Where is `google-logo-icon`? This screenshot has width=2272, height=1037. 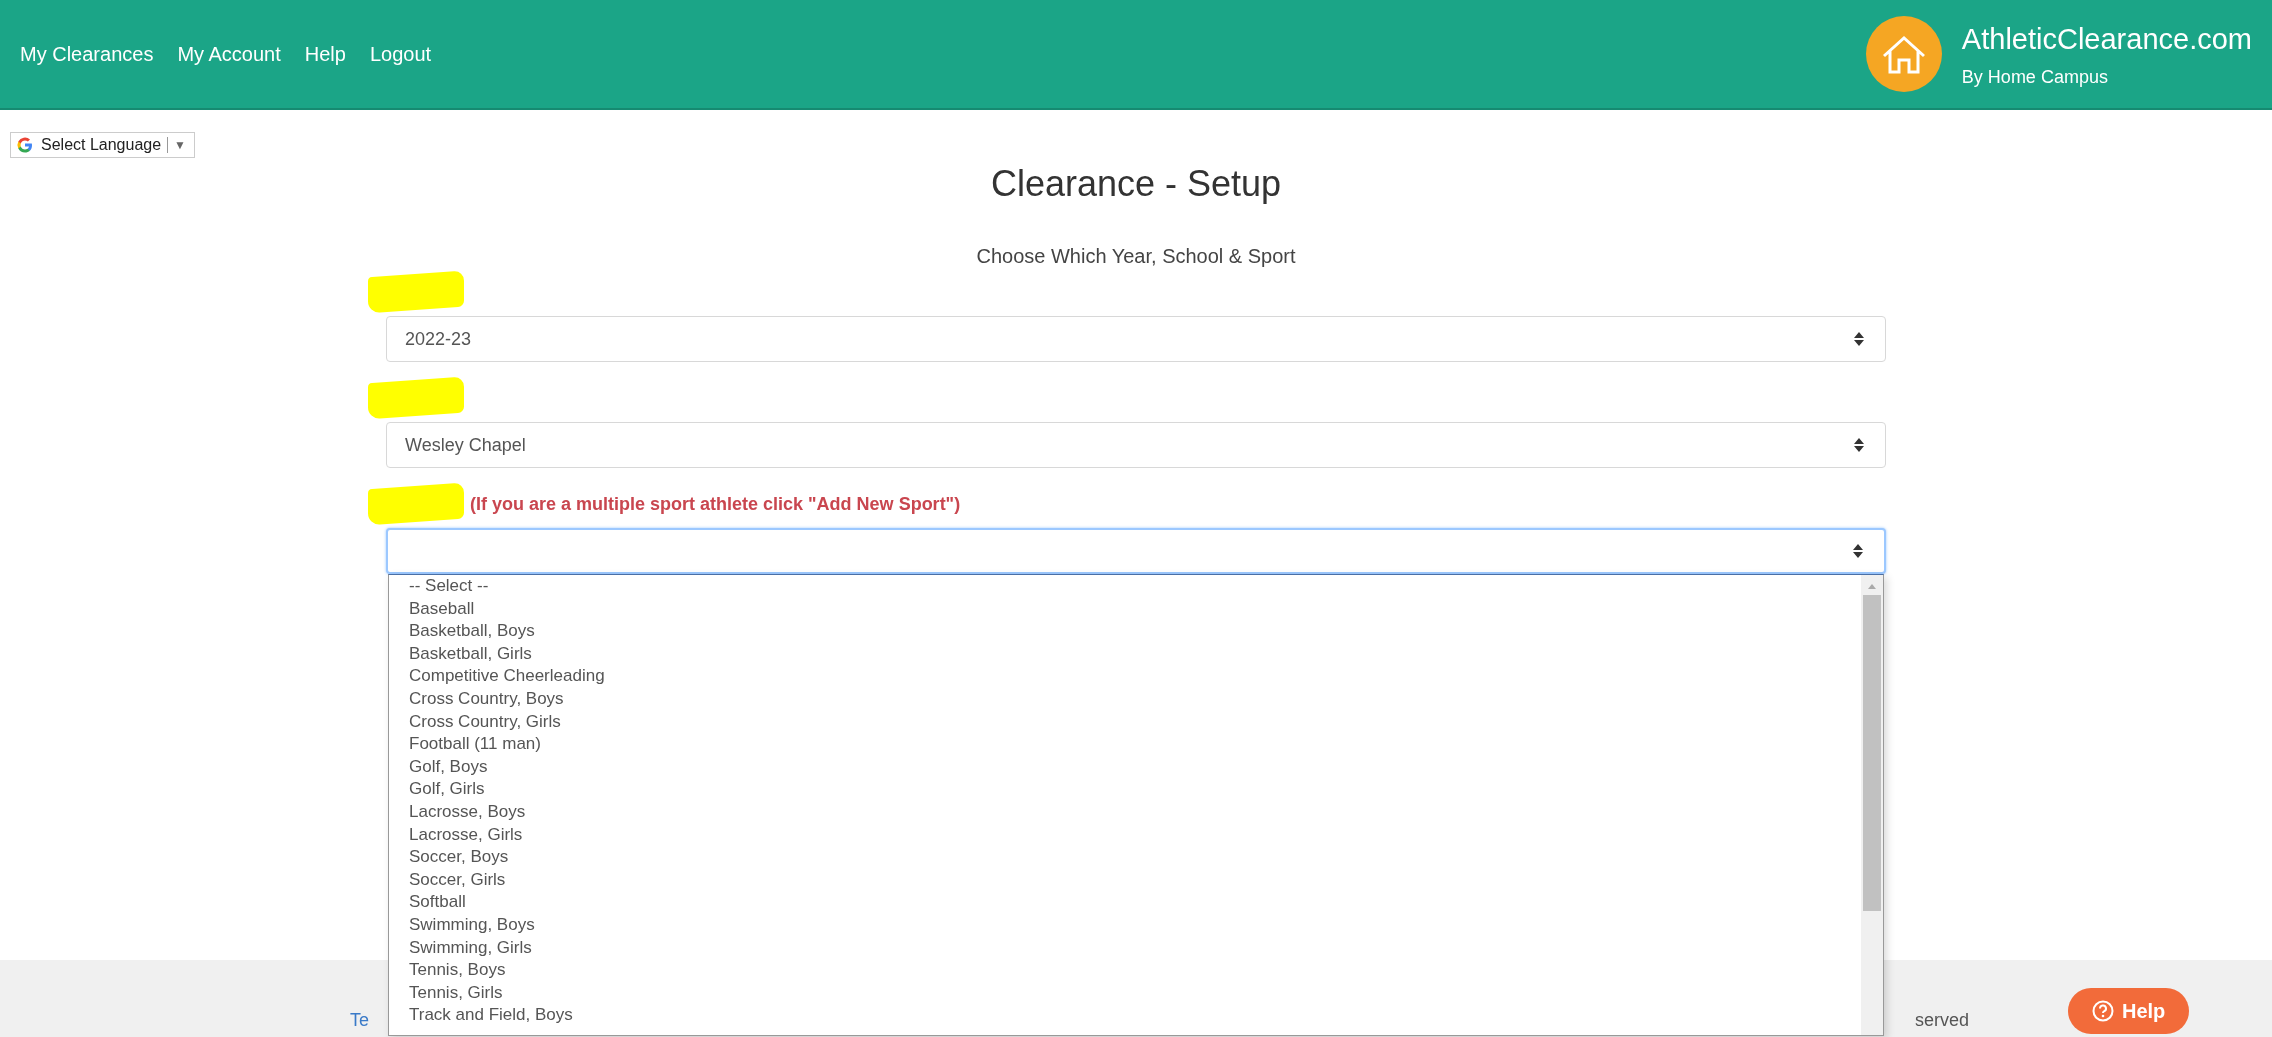
google-logo-icon is located at coordinates (25, 145).